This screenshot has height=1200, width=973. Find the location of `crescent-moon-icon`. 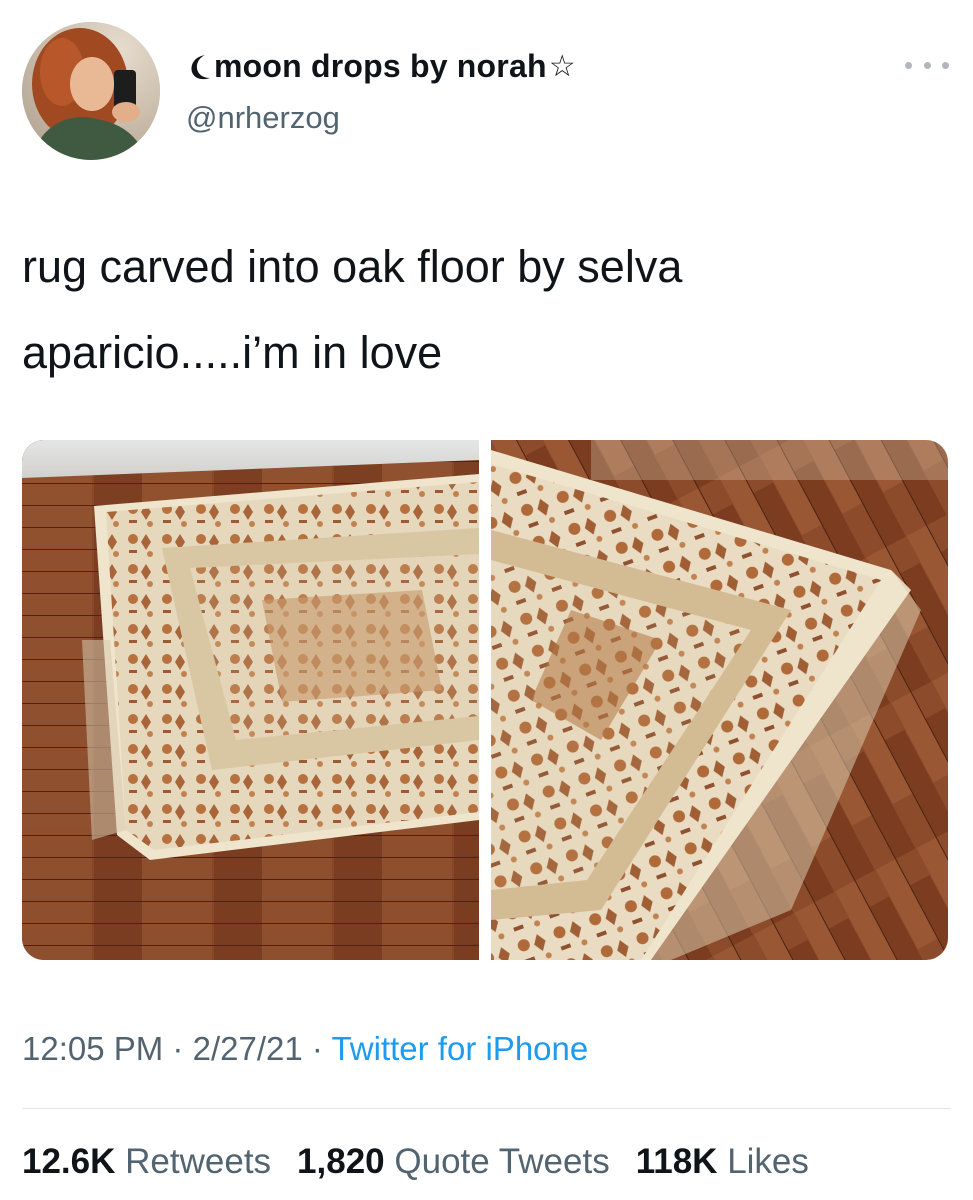

crescent-moon-icon is located at coordinates (200, 66).